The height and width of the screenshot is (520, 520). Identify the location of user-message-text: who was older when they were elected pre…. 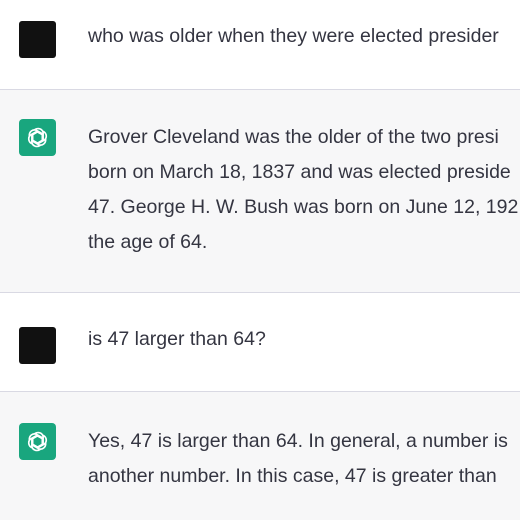
(293, 36).